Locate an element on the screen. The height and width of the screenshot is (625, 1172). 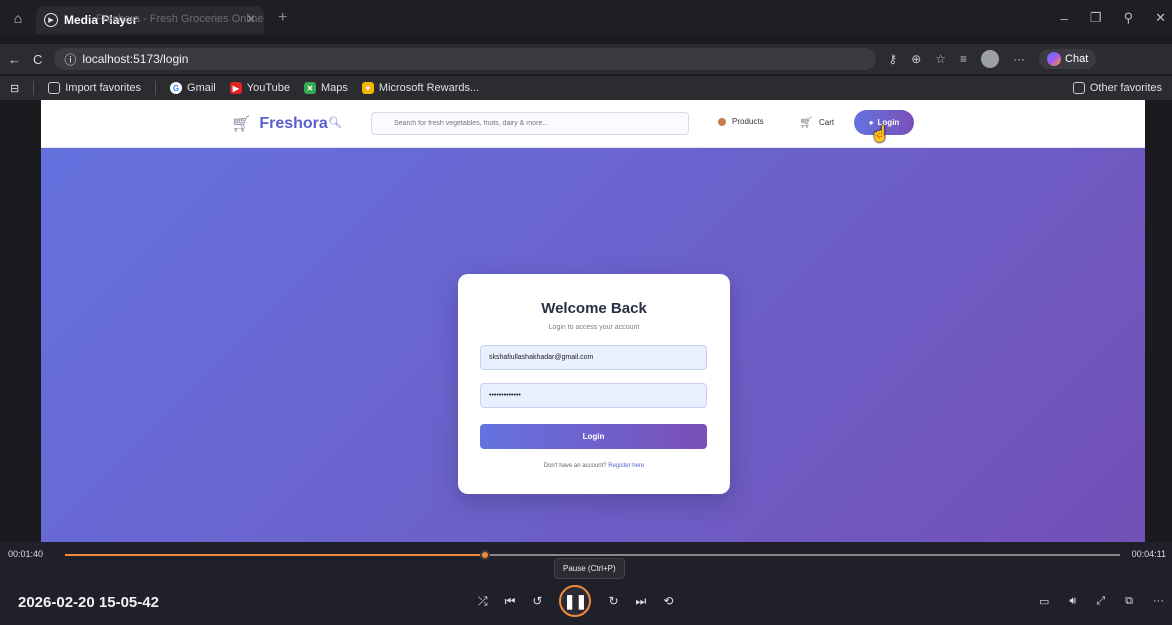
brand-logo: 🛒︎ Freshora is located at coordinates (279, 124).